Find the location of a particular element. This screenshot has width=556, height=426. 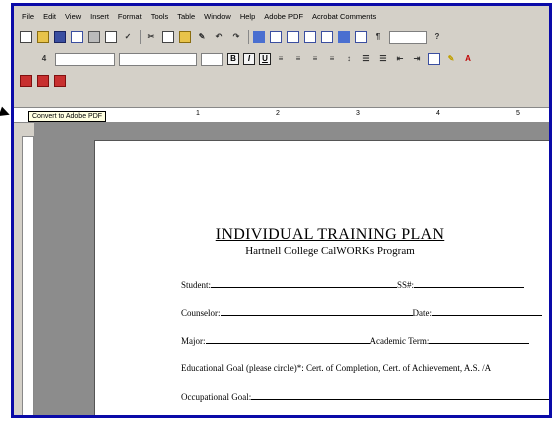

save-icon is located at coordinates (60, 37).